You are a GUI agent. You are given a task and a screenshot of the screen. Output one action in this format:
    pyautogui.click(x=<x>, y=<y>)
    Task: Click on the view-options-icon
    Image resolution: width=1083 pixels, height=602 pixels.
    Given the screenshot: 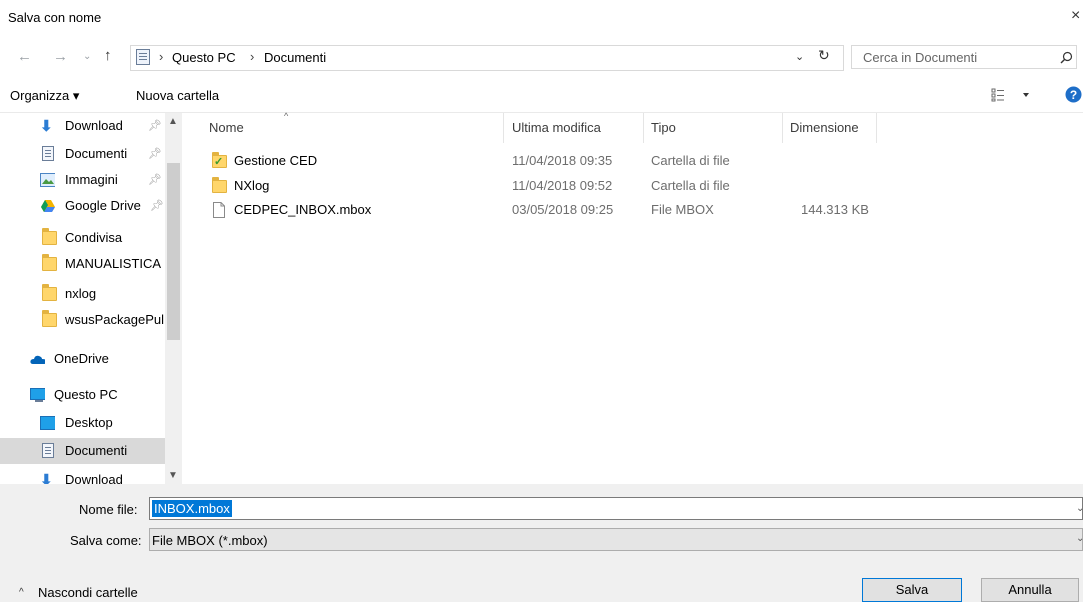 What is the action you would take?
    pyautogui.click(x=1012, y=95)
    